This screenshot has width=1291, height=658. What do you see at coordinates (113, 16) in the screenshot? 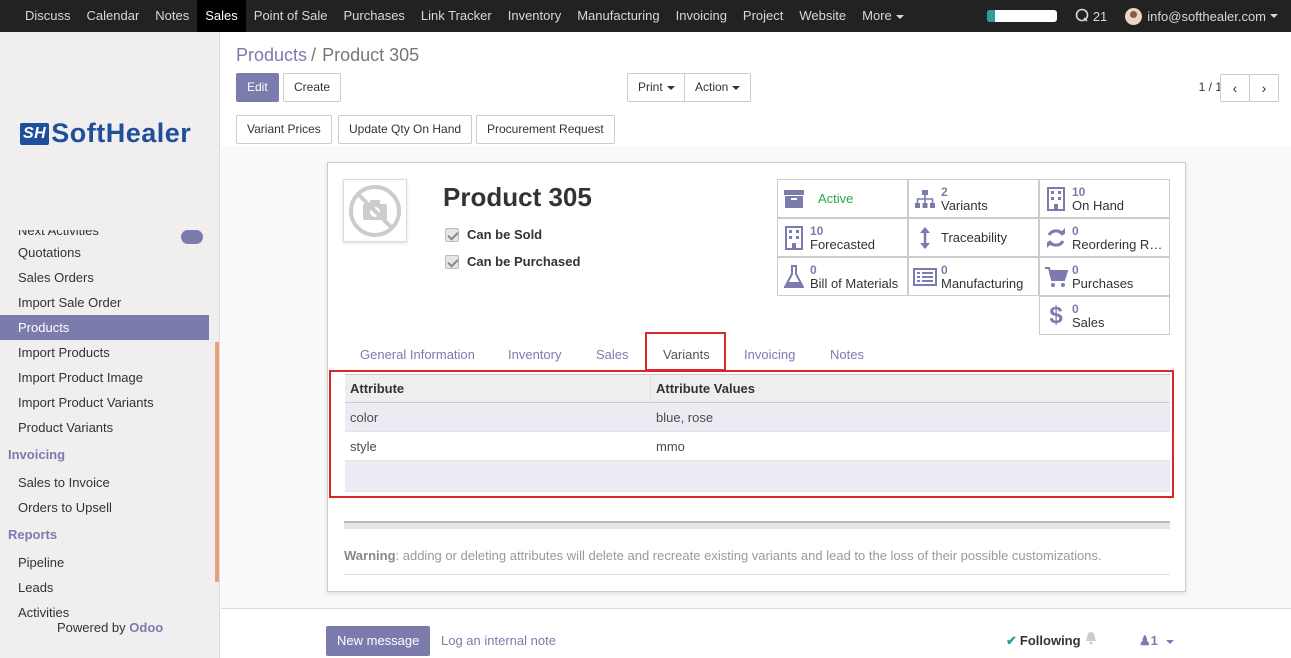
I see `menu-calendar: Calendar` at bounding box center [113, 16].